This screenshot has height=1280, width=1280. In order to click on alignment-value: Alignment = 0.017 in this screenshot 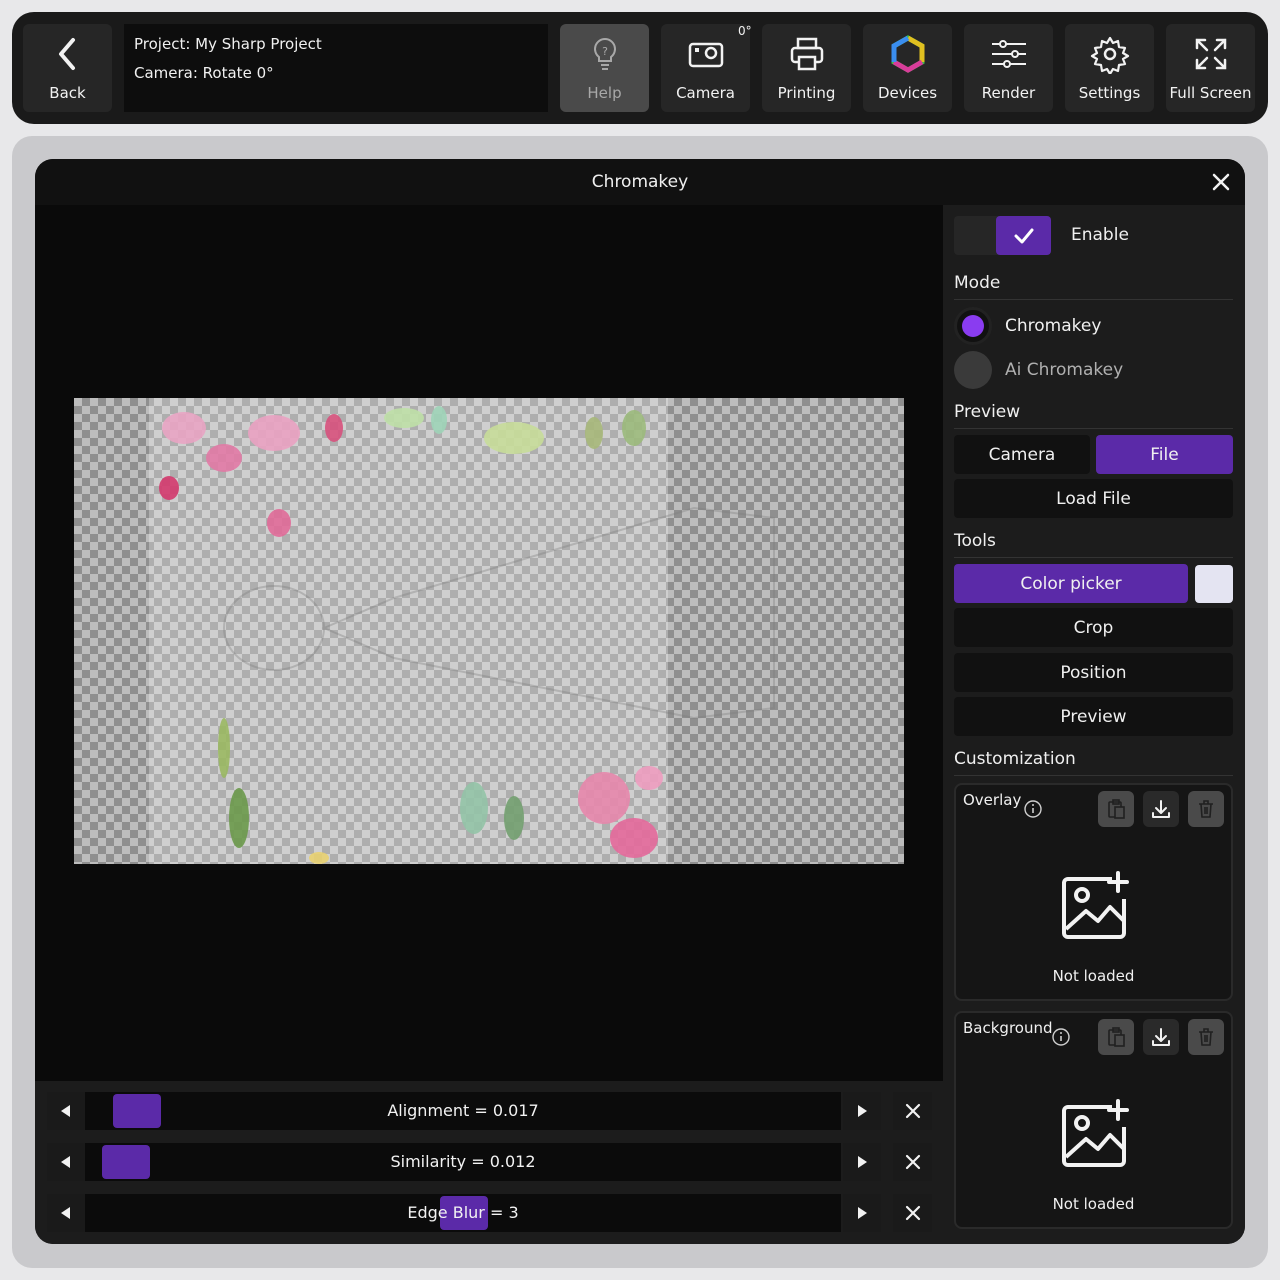, I will do `click(463, 1110)`.